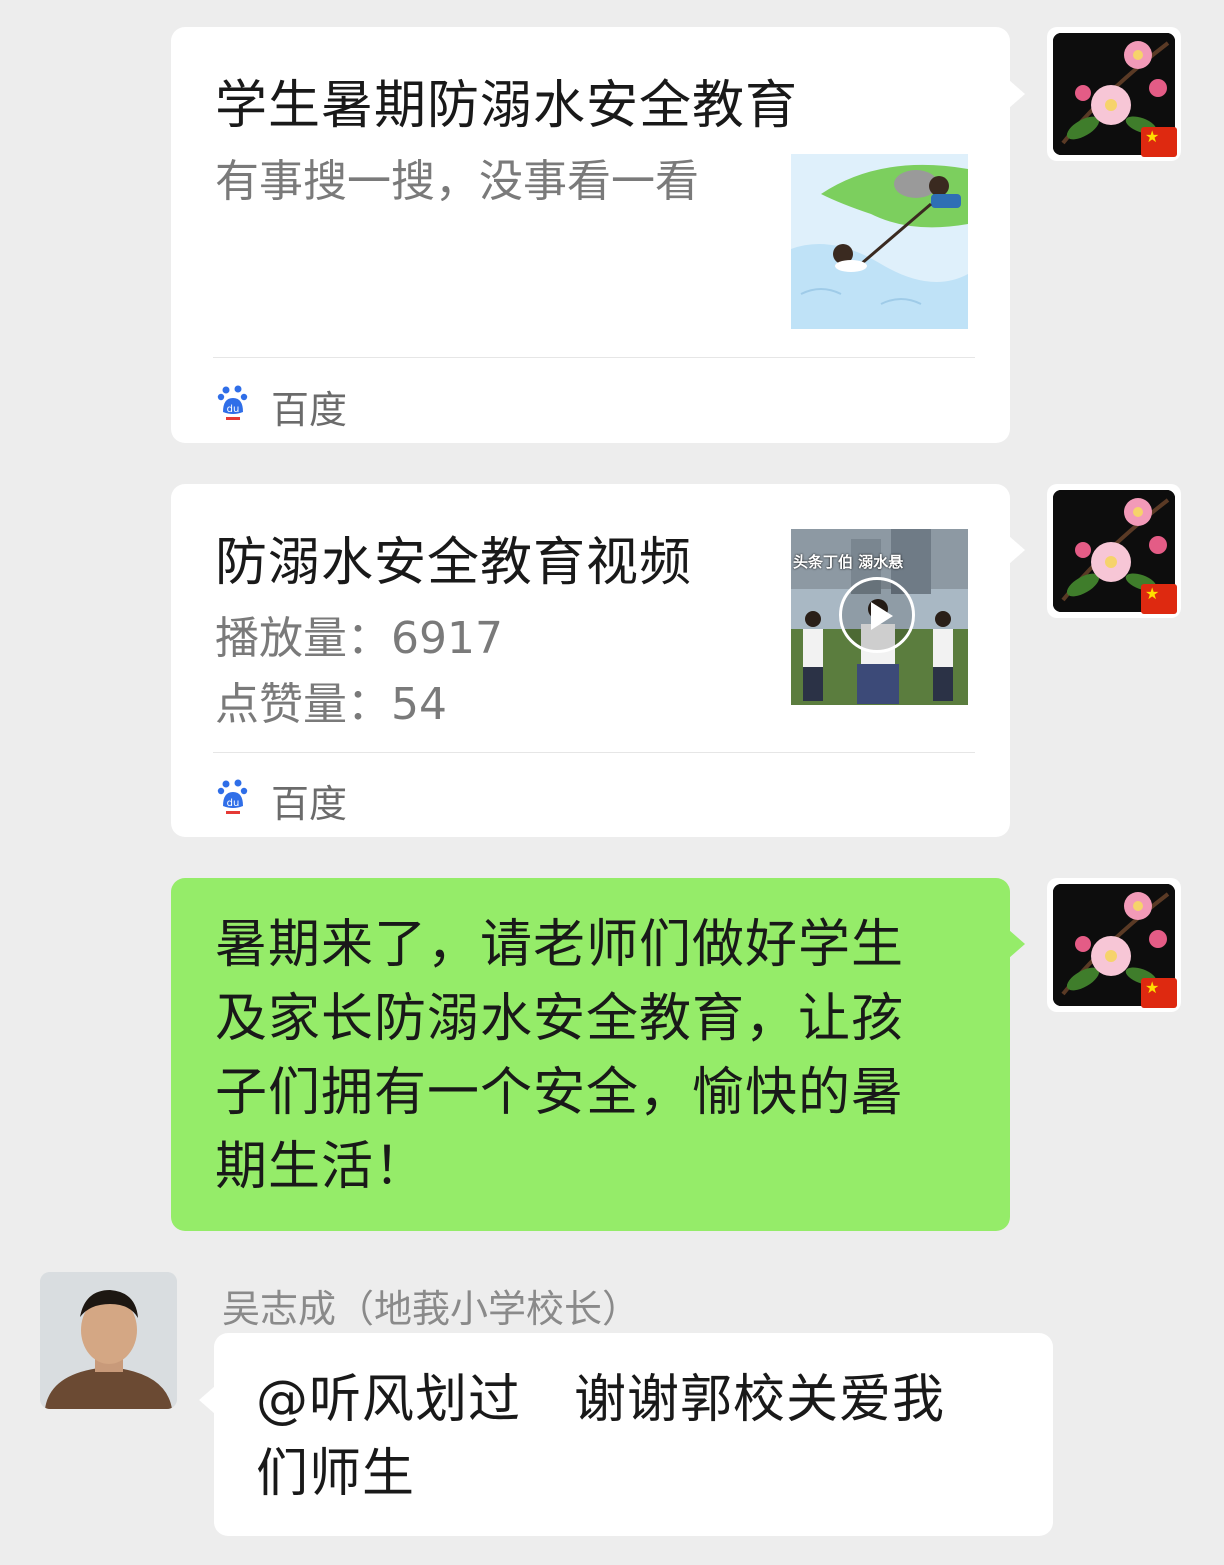 Image resolution: width=1224 pixels, height=1565 pixels. I want to click on contact-avatar, so click(108, 1340).